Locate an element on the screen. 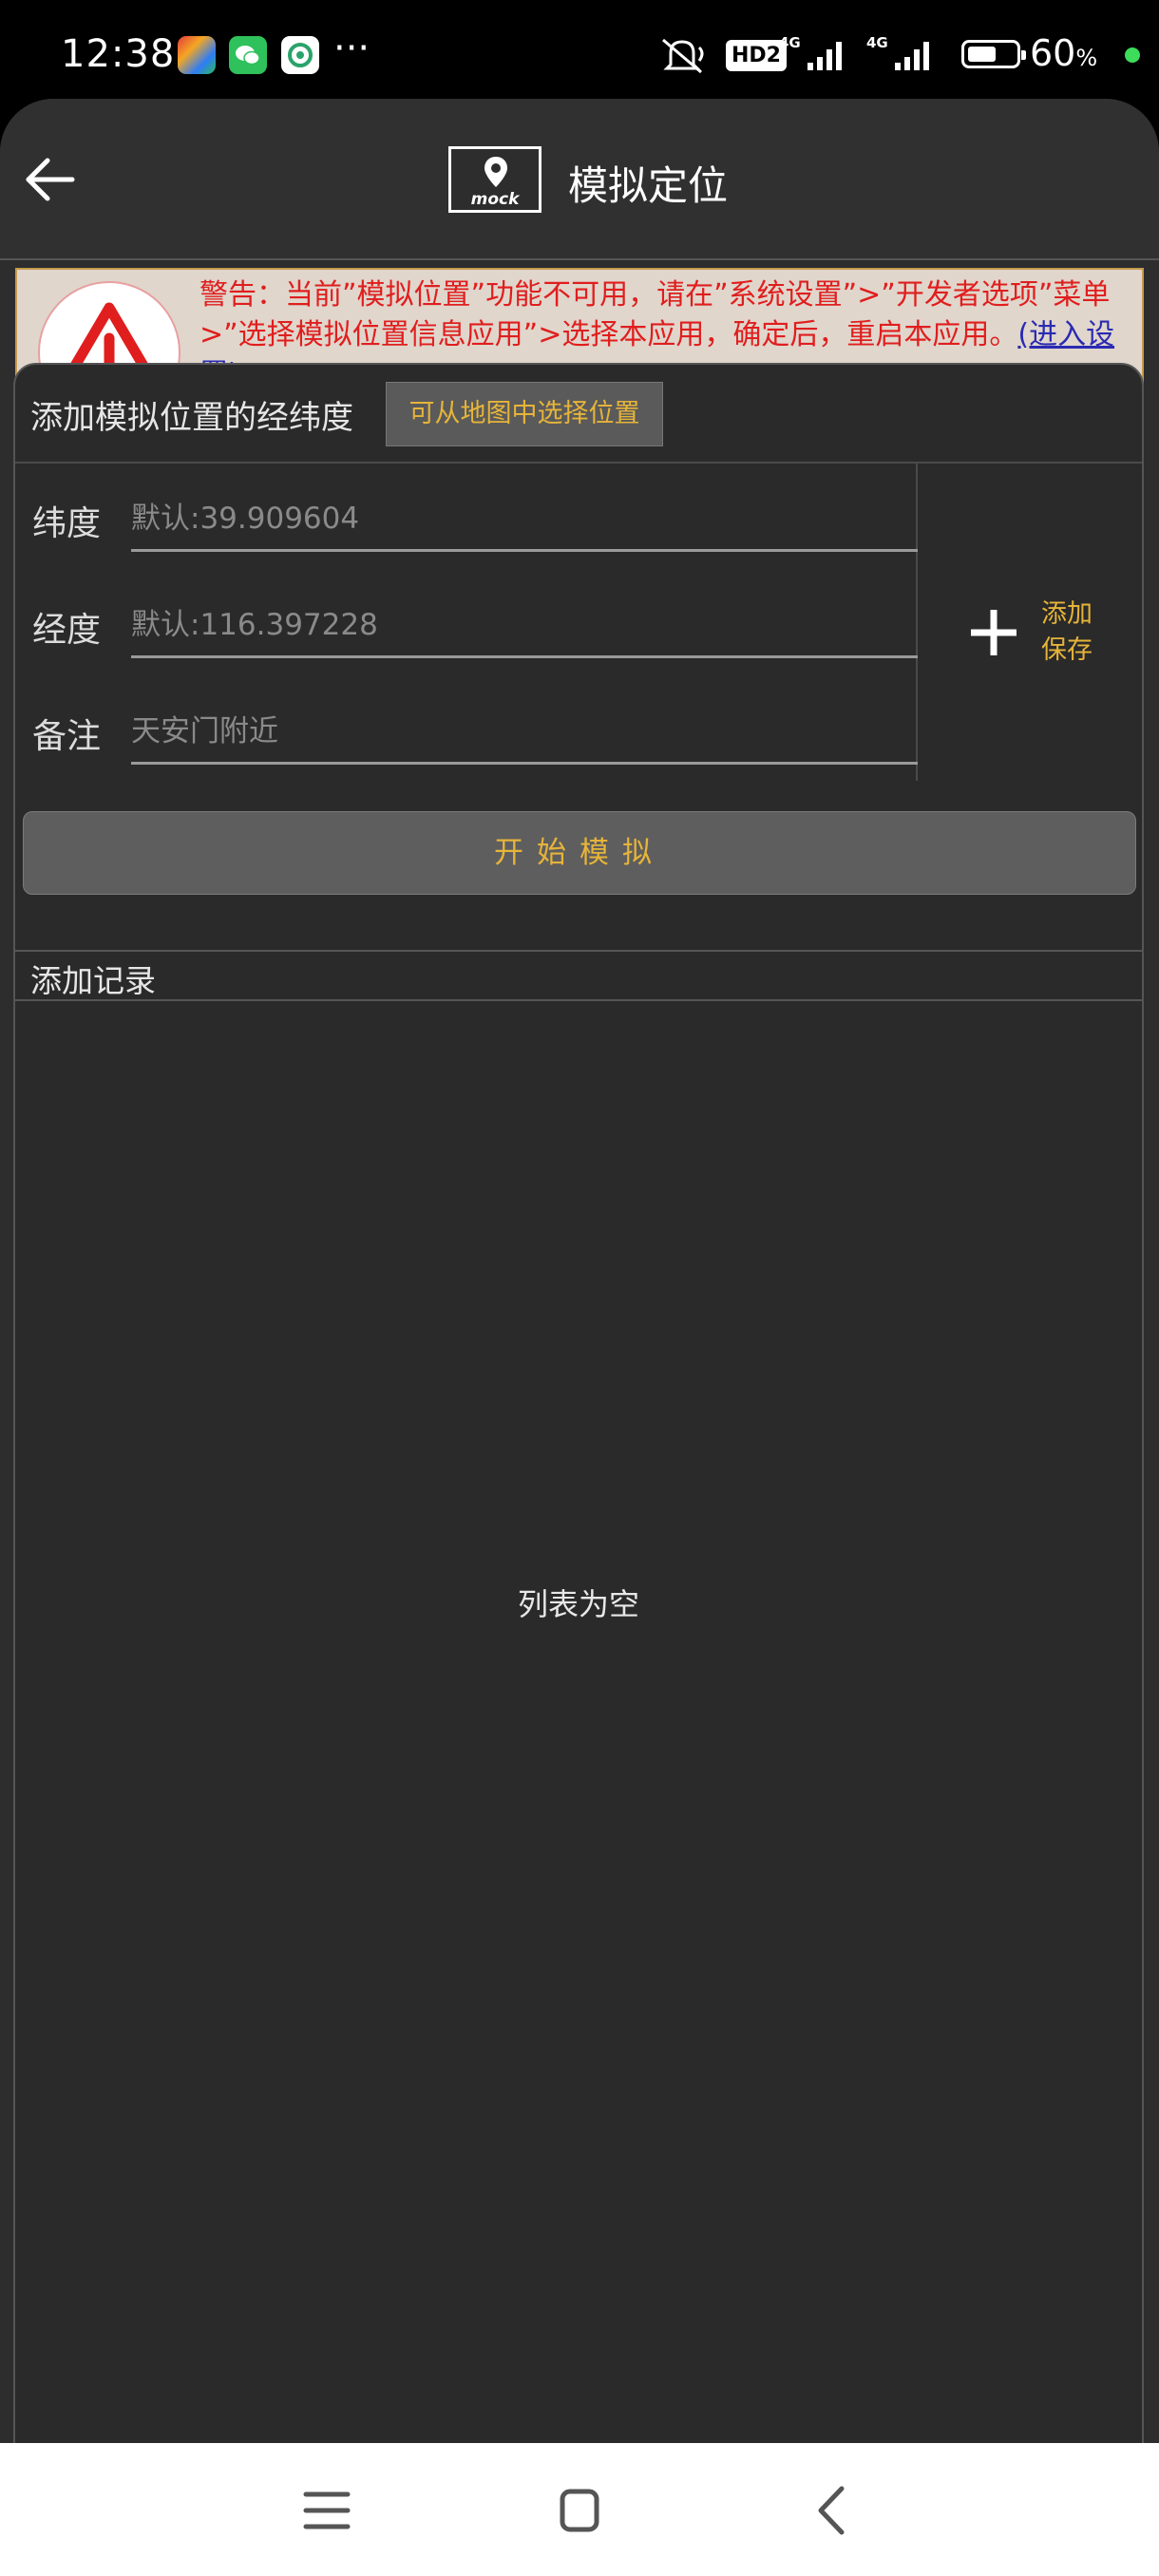 The image size is (1159, 2576). form-header: 添加模拟位置的经纬度 可从地图中选择位置 is located at coordinates (578, 414).